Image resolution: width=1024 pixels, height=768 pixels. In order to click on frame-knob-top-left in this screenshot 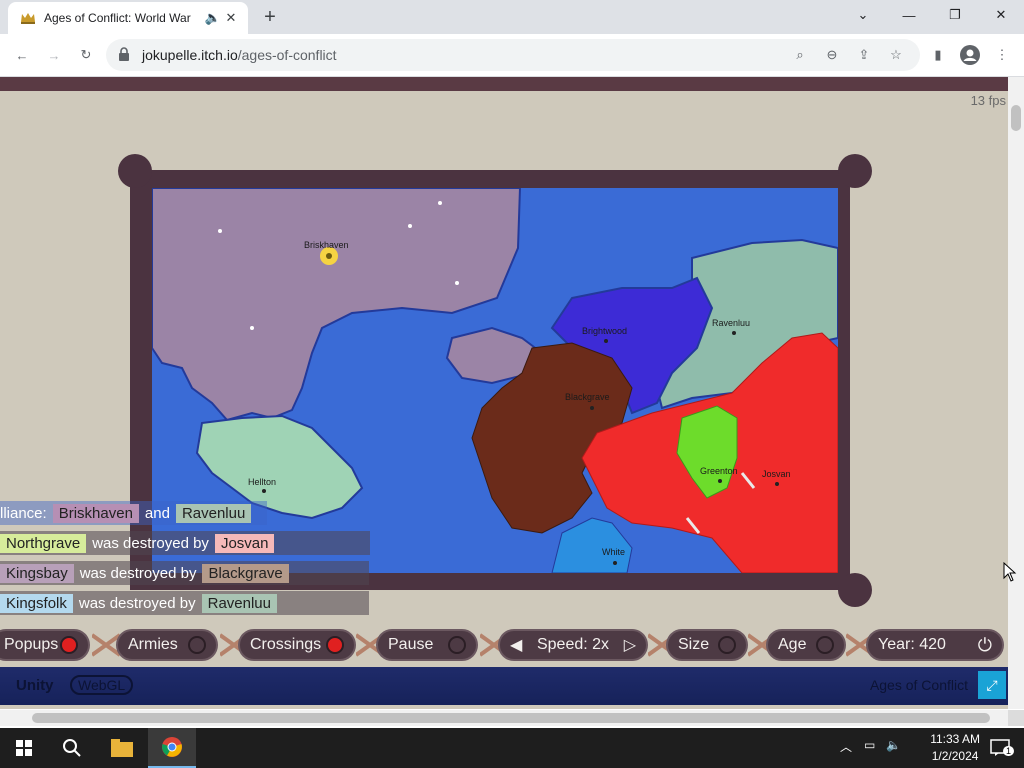, I will do `click(135, 171)`.